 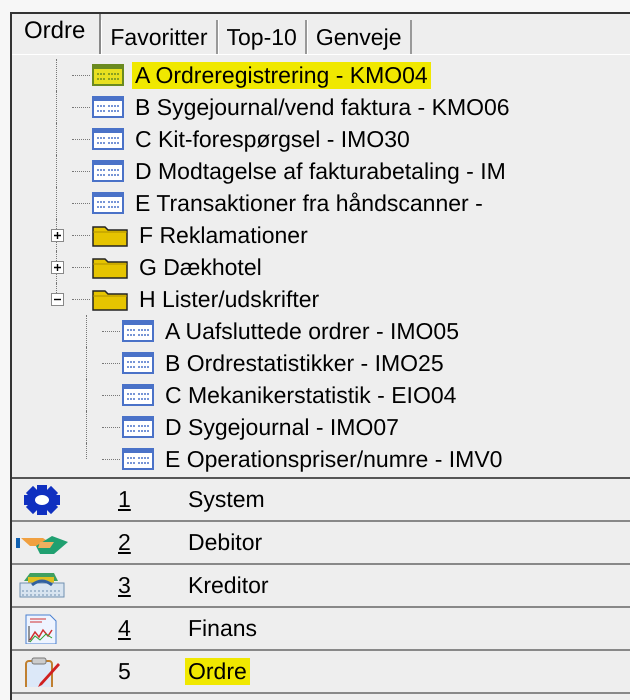 What do you see at coordinates (309, 203) in the screenshot?
I see `tree-item: E Transaktioner fra håndscanner -` at bounding box center [309, 203].